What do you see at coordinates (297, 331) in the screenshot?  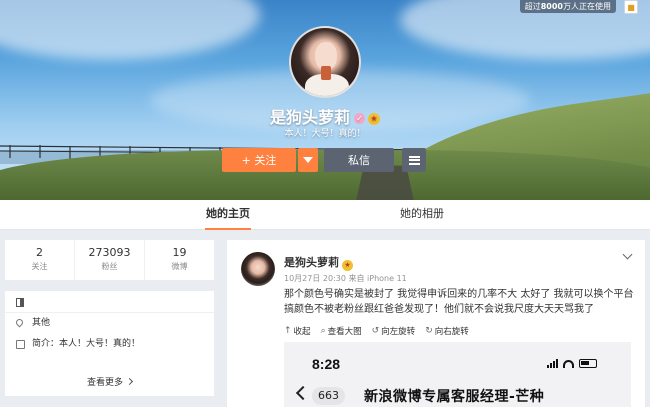 I see `collapse-button: ↑ 收起` at bounding box center [297, 331].